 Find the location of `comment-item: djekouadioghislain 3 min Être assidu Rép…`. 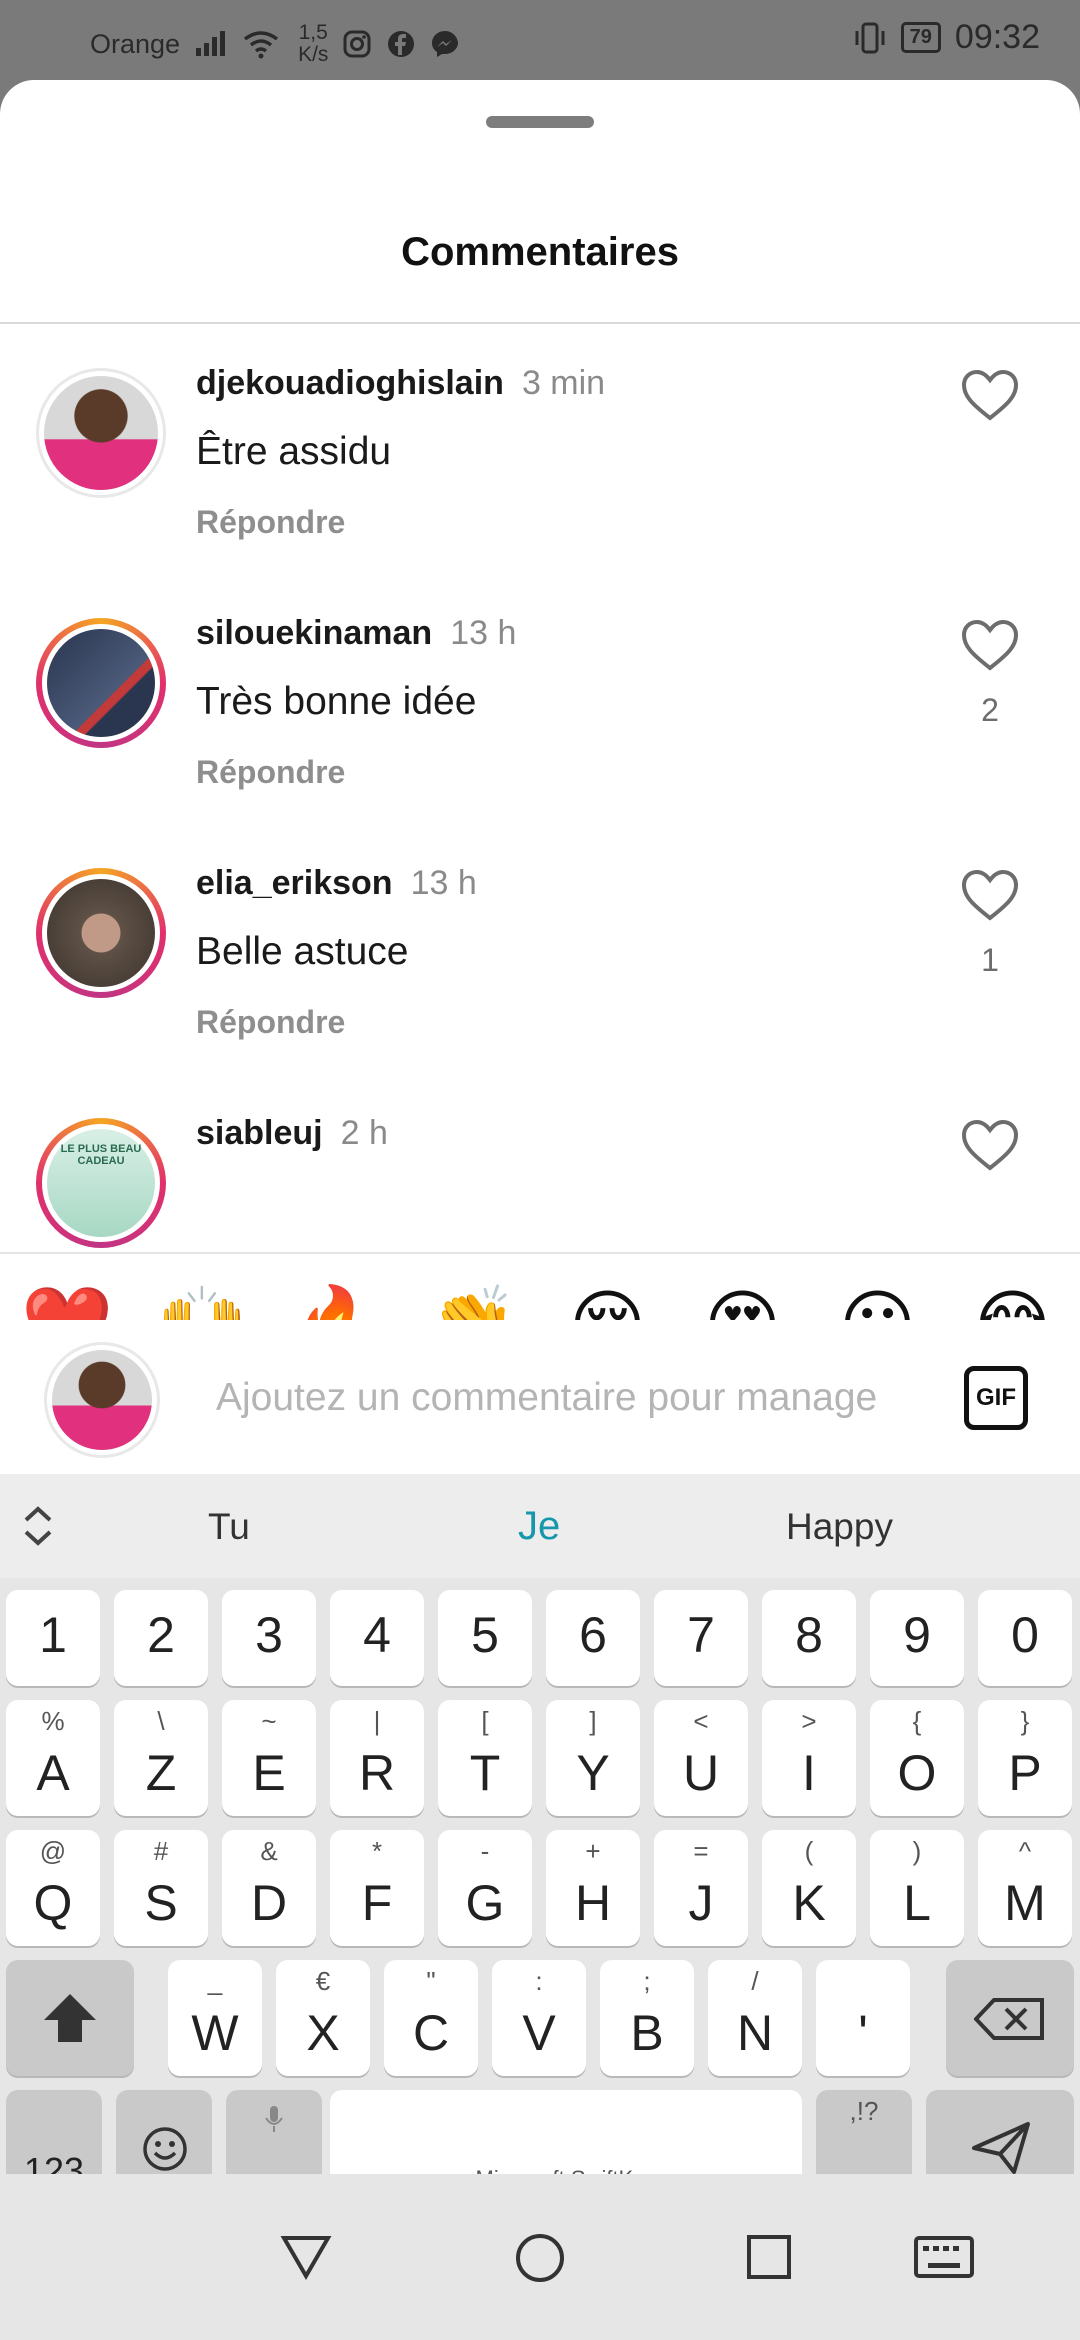

comment-item: djekouadioghislain 3 min Être assidu Rép… is located at coordinates (540, 449).